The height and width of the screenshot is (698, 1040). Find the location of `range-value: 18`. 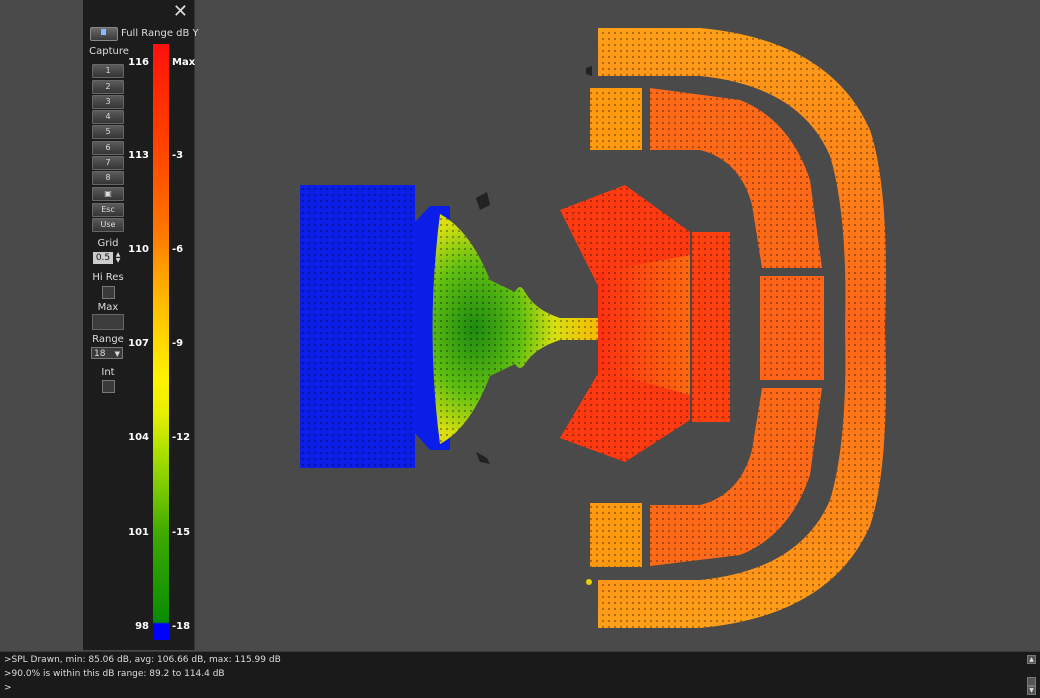

range-value: 18 is located at coordinates (100, 354).